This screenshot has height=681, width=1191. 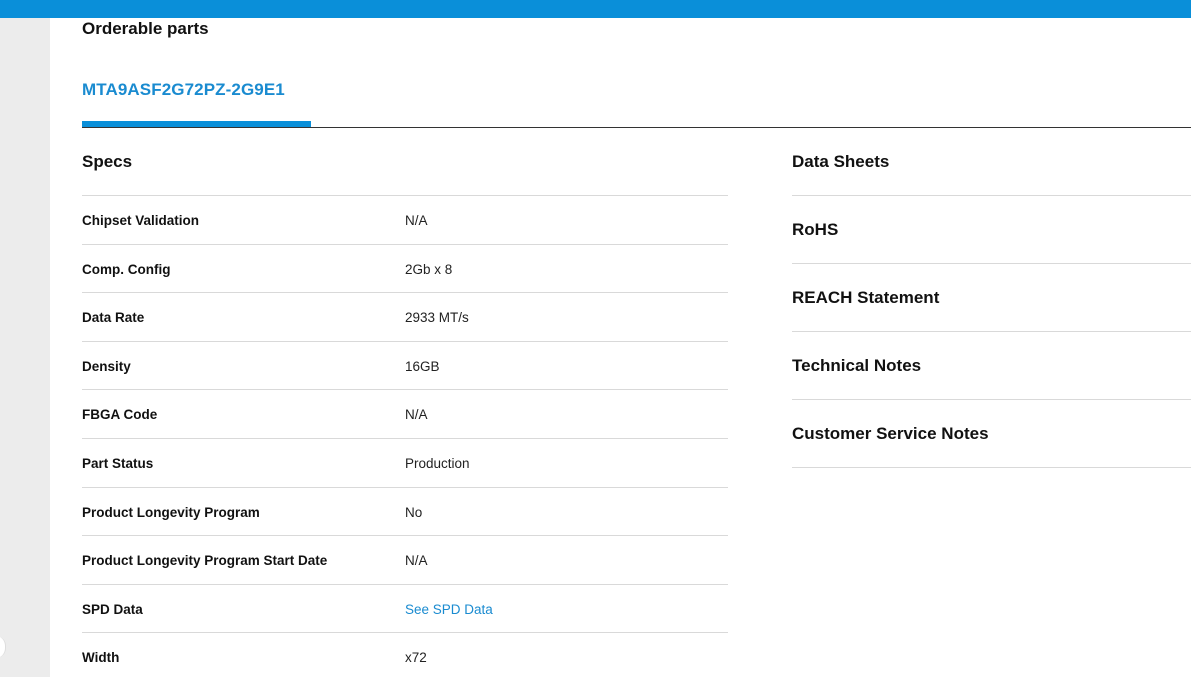 What do you see at coordinates (991, 230) in the screenshot?
I see `doc-item-rohs: RoHS` at bounding box center [991, 230].